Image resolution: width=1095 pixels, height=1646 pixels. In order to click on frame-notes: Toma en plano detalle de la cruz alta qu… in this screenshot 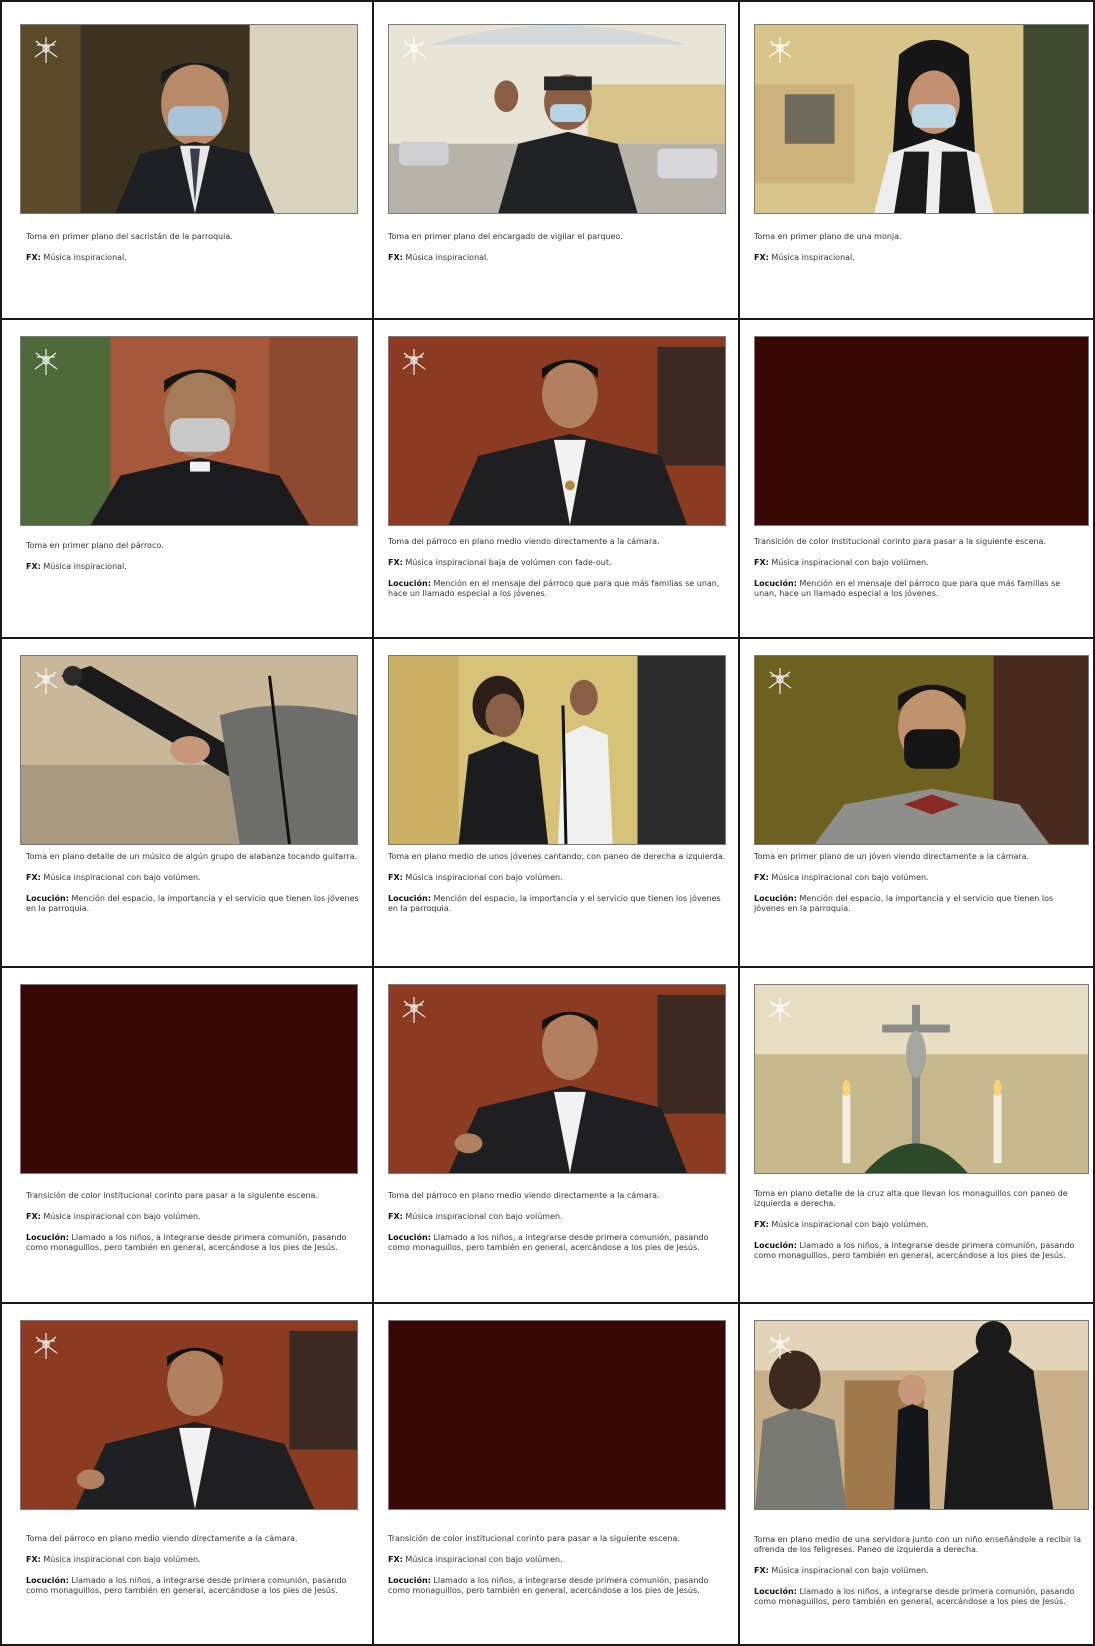, I will do `click(919, 1230)`.